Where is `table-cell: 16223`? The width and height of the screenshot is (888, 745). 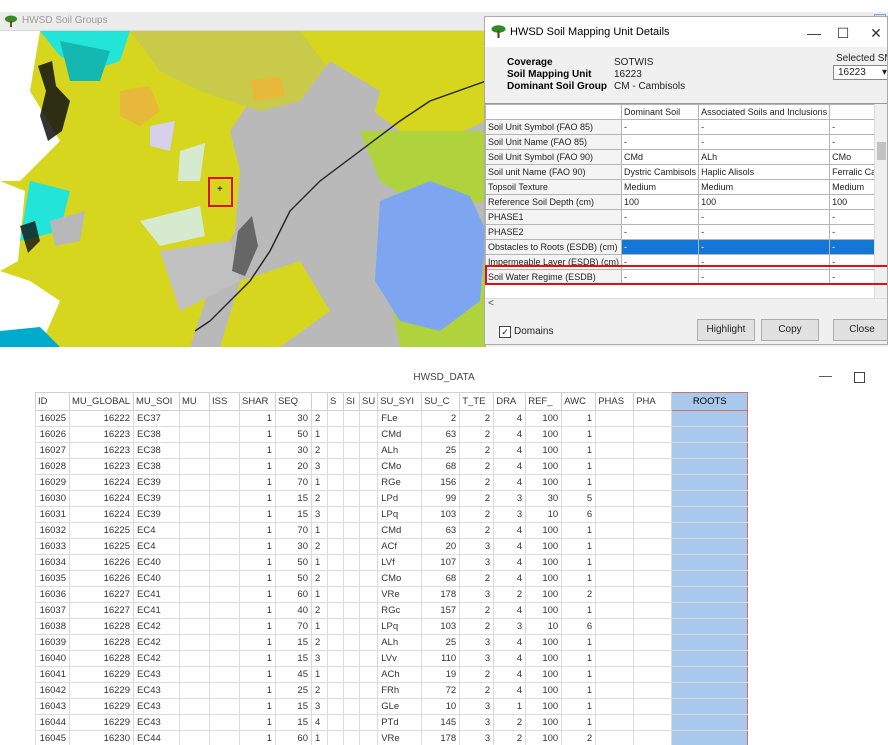
table-cell: 16223 is located at coordinates (101, 466).